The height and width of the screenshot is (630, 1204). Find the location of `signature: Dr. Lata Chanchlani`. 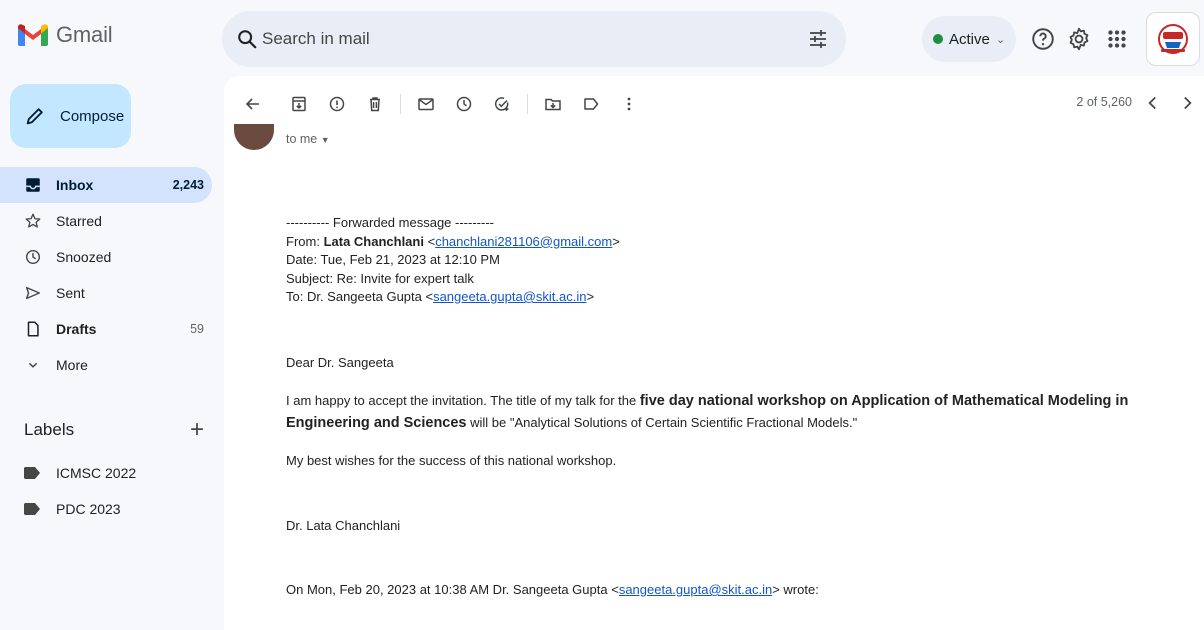

signature: Dr. Lata Chanchlani is located at coordinates (343, 525).